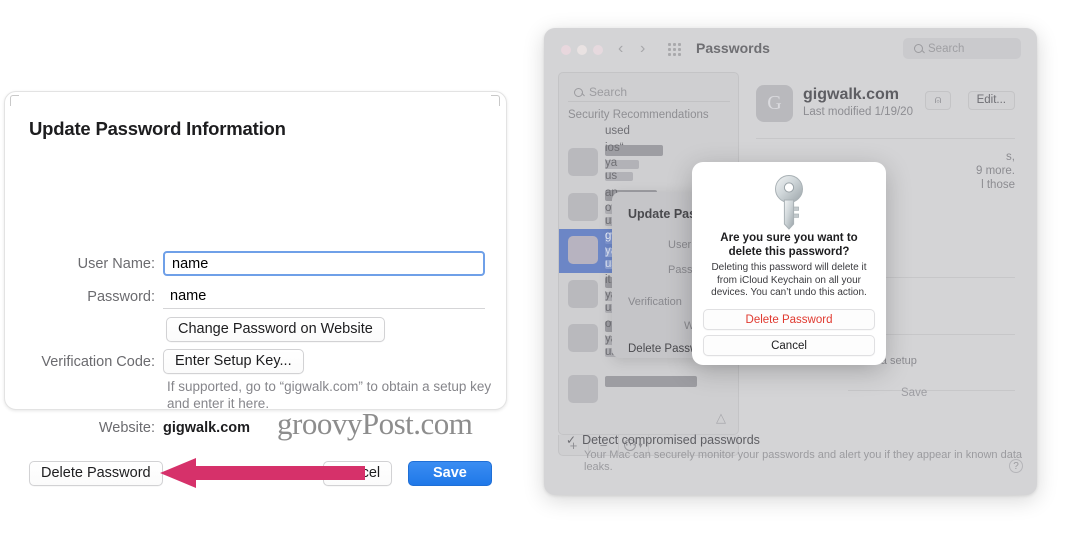  I want to click on dialog-corner-mark-left, so click(14, 100).